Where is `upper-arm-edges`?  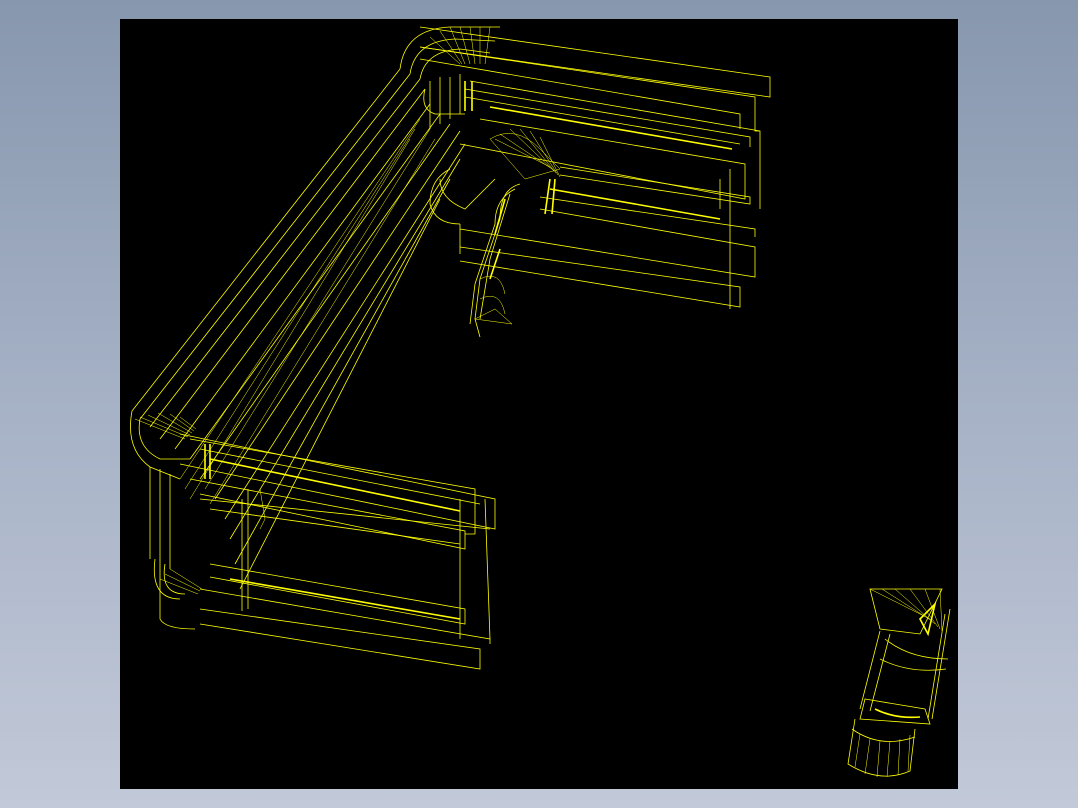 upper-arm-edges is located at coordinates (595, 167).